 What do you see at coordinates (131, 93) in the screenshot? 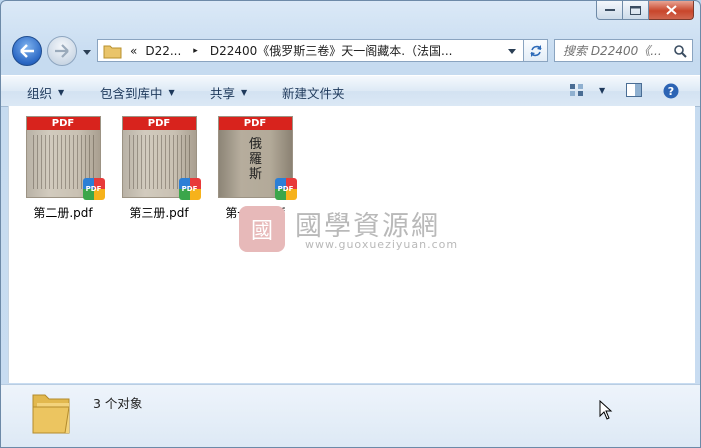
I see `include-library-label: 包含到库中` at bounding box center [131, 93].